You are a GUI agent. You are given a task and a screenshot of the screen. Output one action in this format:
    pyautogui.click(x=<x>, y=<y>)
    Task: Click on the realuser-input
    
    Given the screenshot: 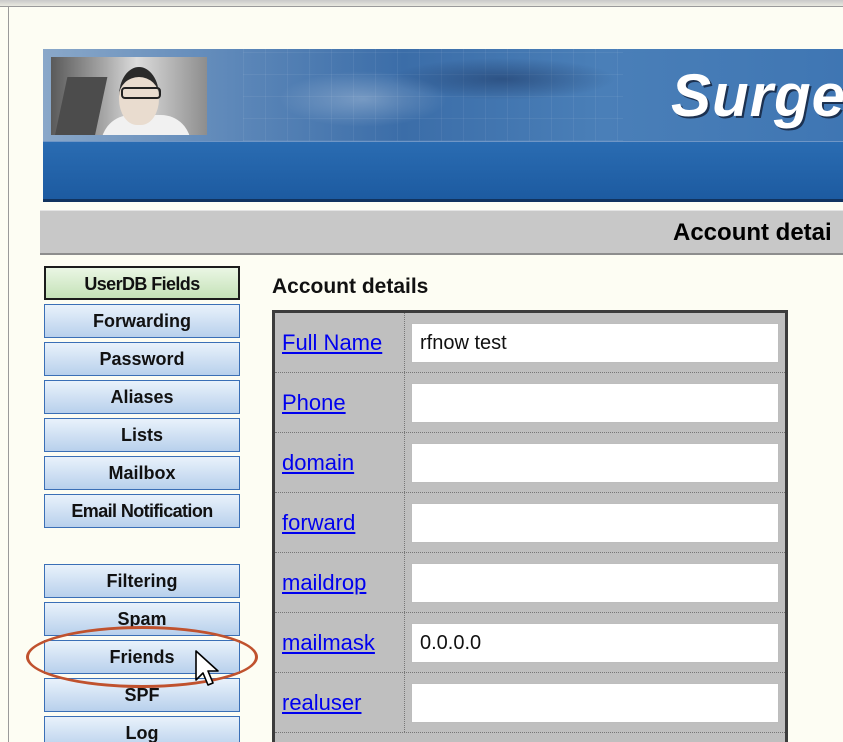 What is the action you would take?
    pyautogui.click(x=595, y=703)
    